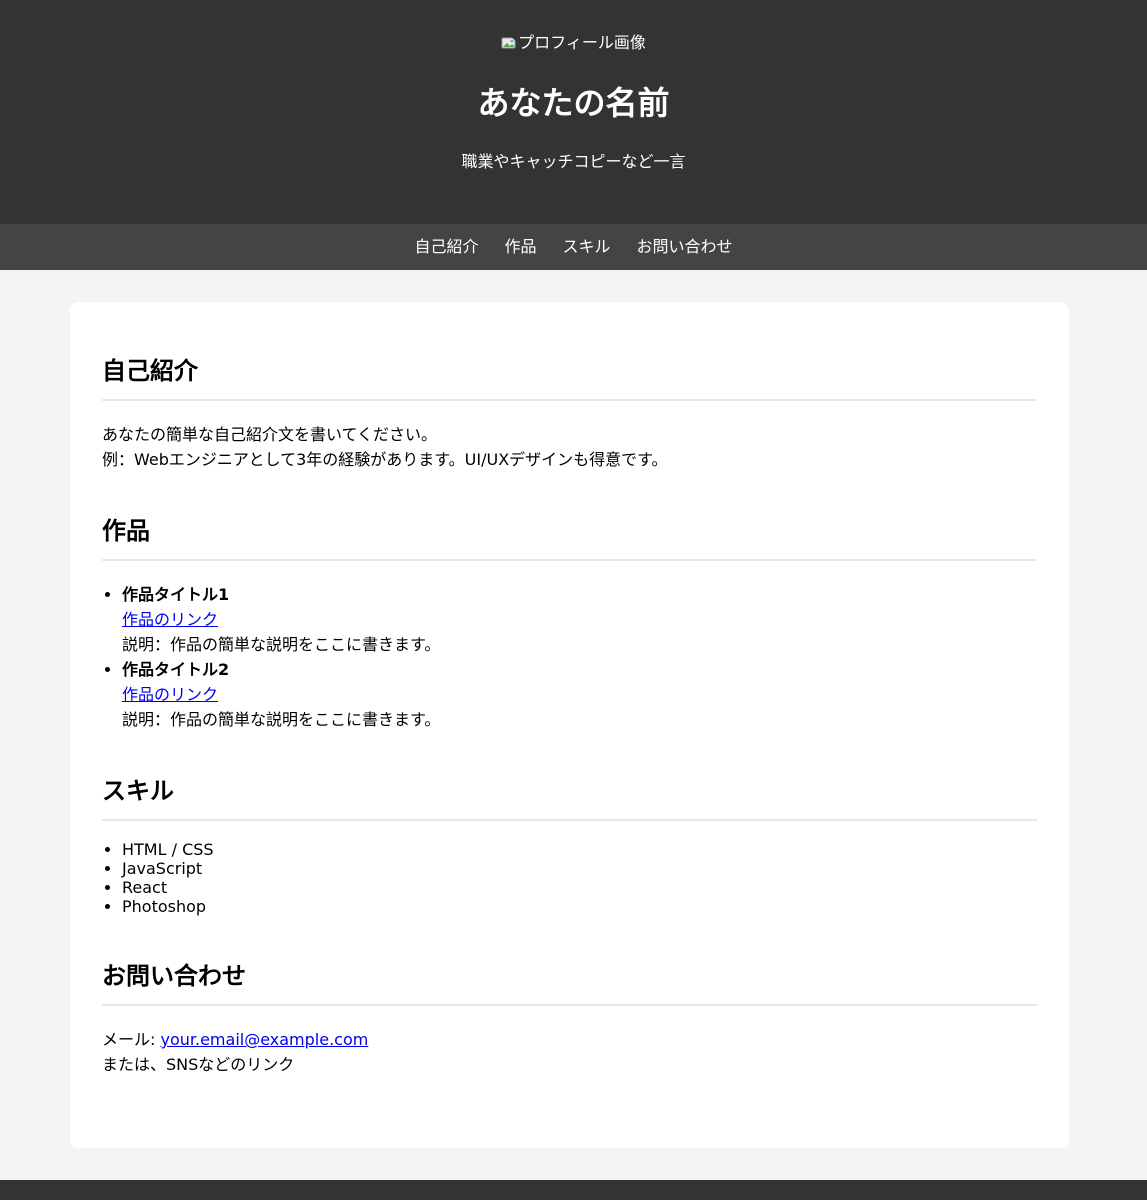 The image size is (1147, 1200). I want to click on work-title: 作品タイトル2, so click(176, 669).